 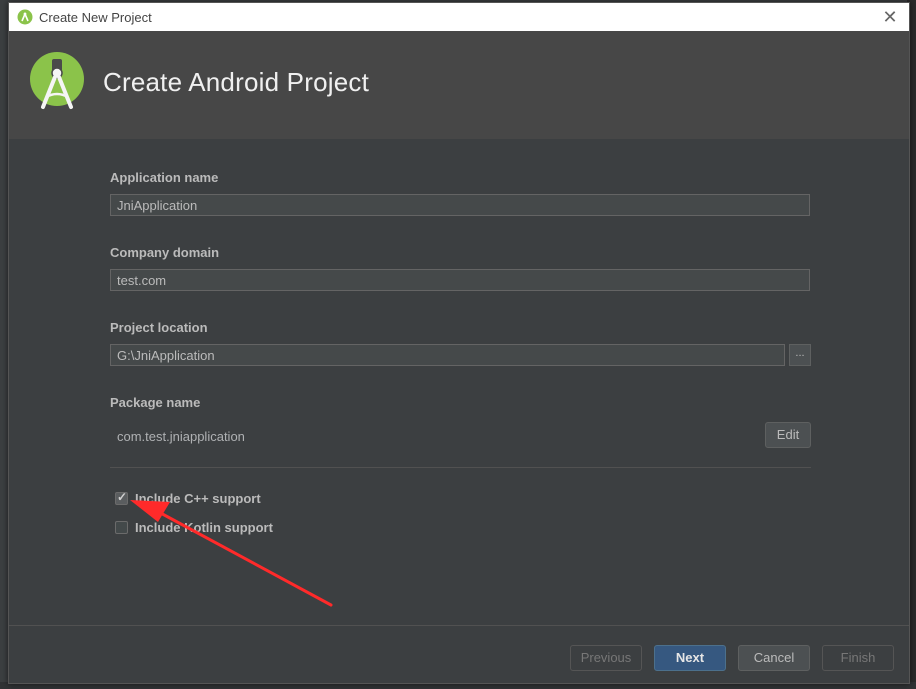 I want to click on footer-divider, so click(x=459, y=625).